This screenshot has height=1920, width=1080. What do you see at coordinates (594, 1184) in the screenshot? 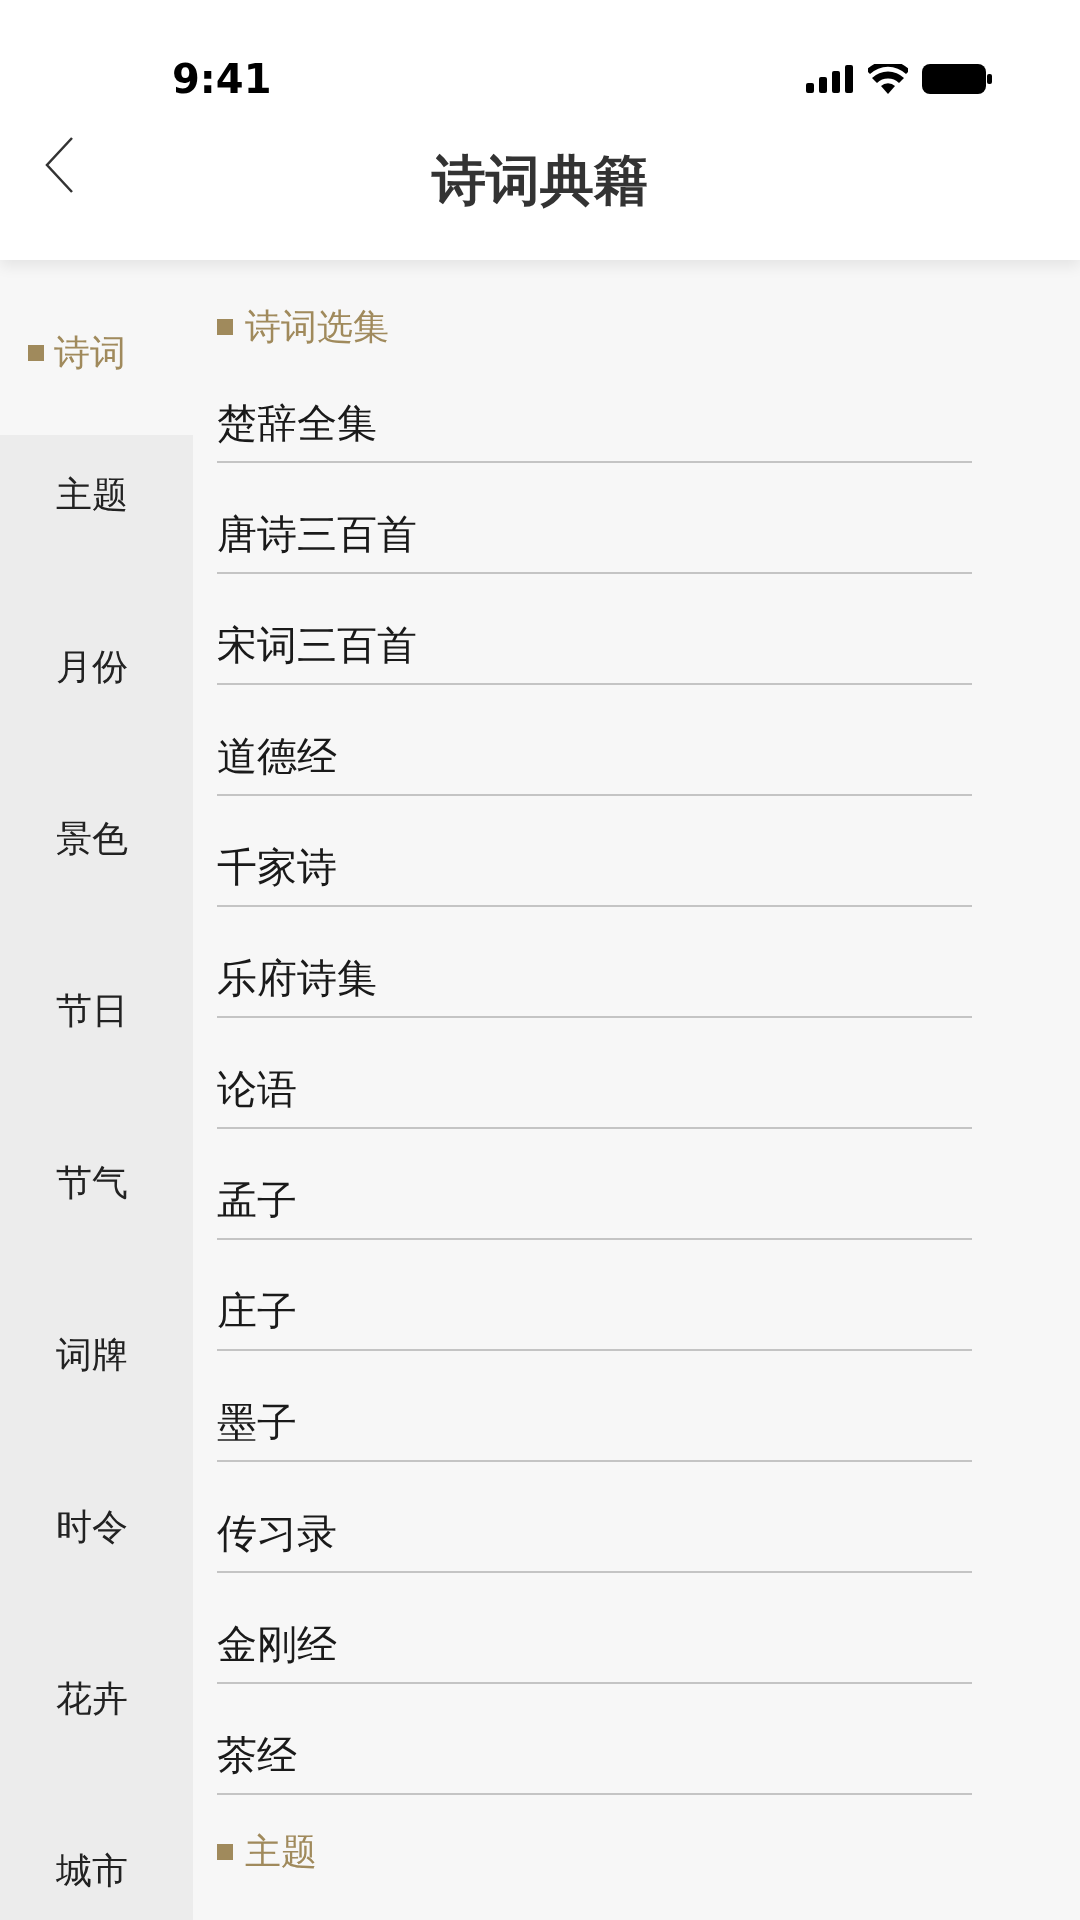
I see `book-list-item: 孟子` at bounding box center [594, 1184].